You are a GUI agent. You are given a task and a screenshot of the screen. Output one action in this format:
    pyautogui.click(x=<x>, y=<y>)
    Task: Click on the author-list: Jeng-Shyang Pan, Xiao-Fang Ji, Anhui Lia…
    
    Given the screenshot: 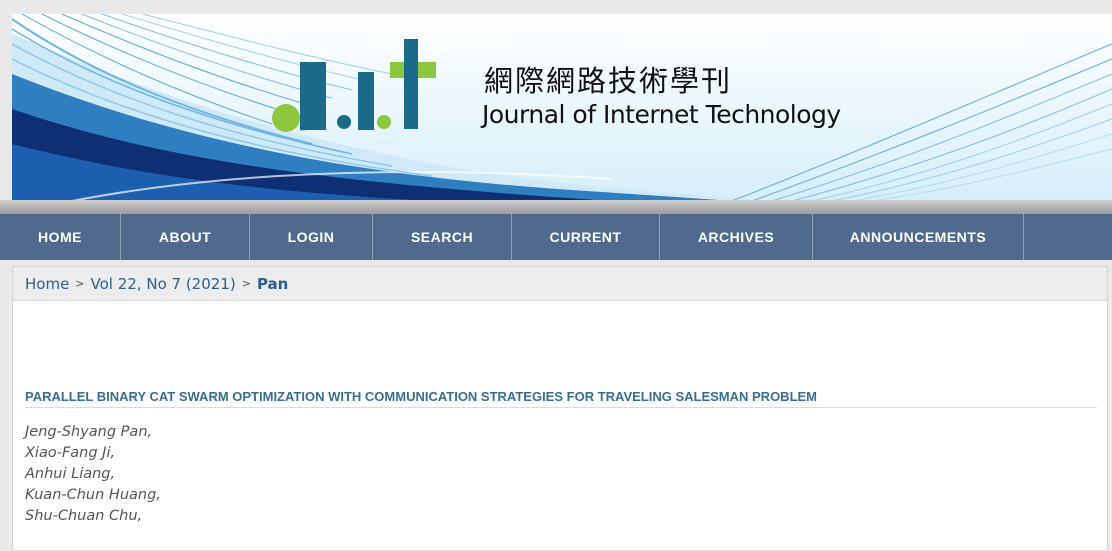 What is the action you would take?
    pyautogui.click(x=93, y=474)
    